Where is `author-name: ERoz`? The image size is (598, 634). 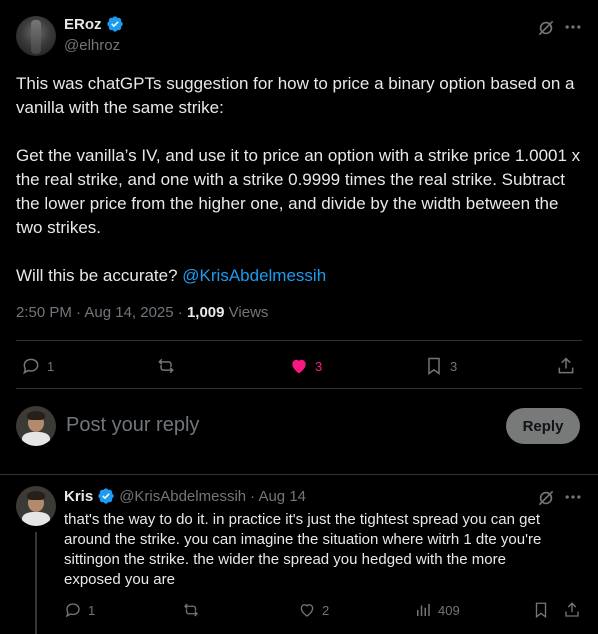 author-name: ERoz is located at coordinates (83, 24).